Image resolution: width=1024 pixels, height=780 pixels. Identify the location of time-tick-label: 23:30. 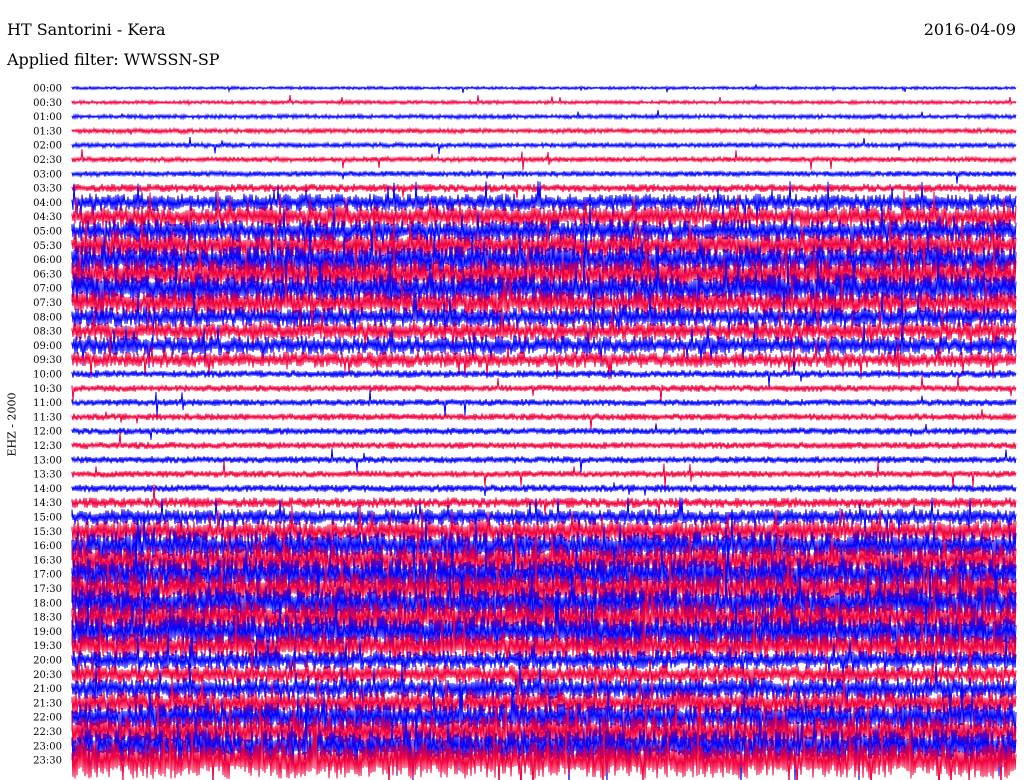
(47, 761).